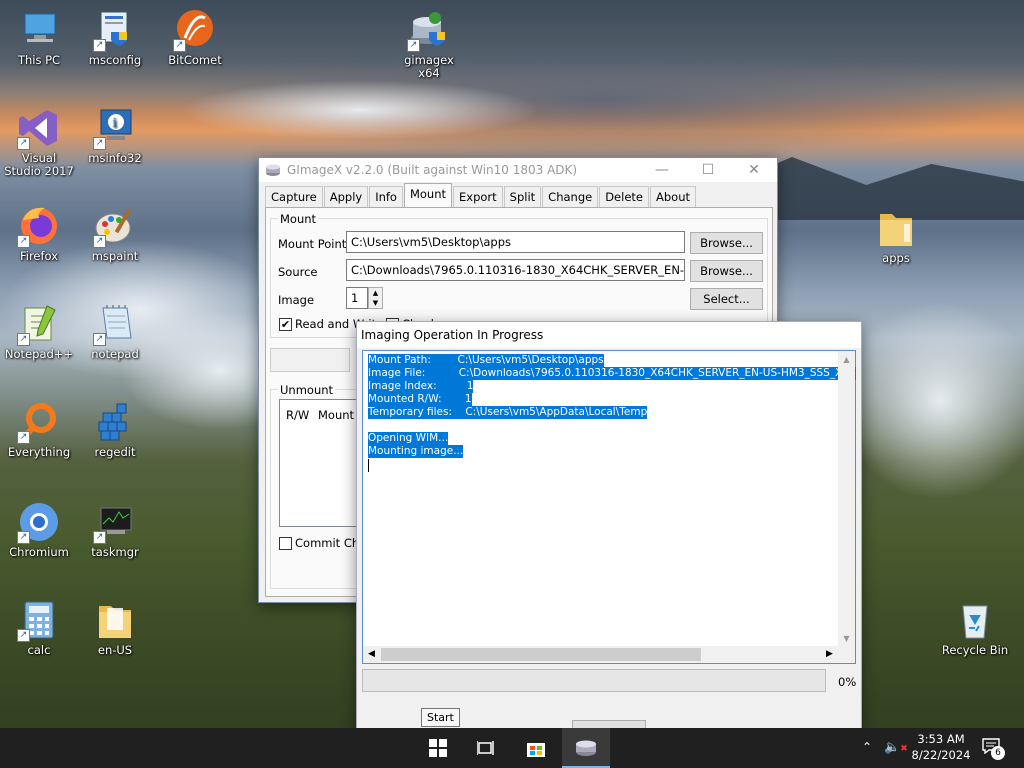 The width and height of the screenshot is (1024, 768). Describe the element at coordinates (708, 170) in the screenshot. I see `maximize-button: ☐` at that location.